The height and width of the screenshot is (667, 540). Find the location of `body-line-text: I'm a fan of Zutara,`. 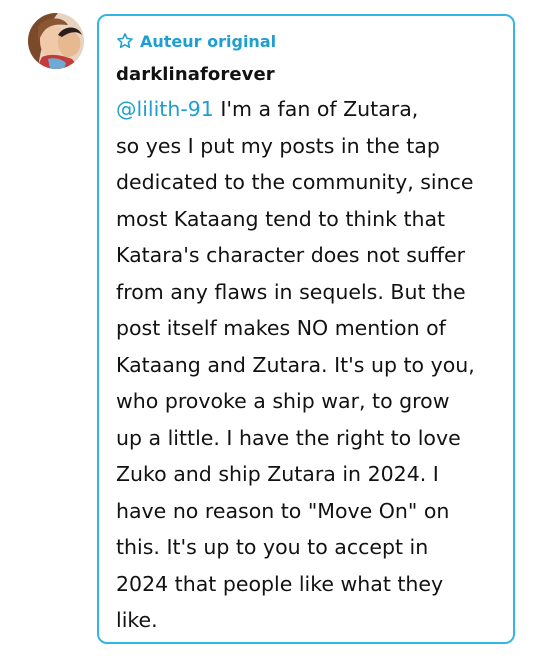

body-line-text: I'm a fan of Zutara, is located at coordinates (316, 109).